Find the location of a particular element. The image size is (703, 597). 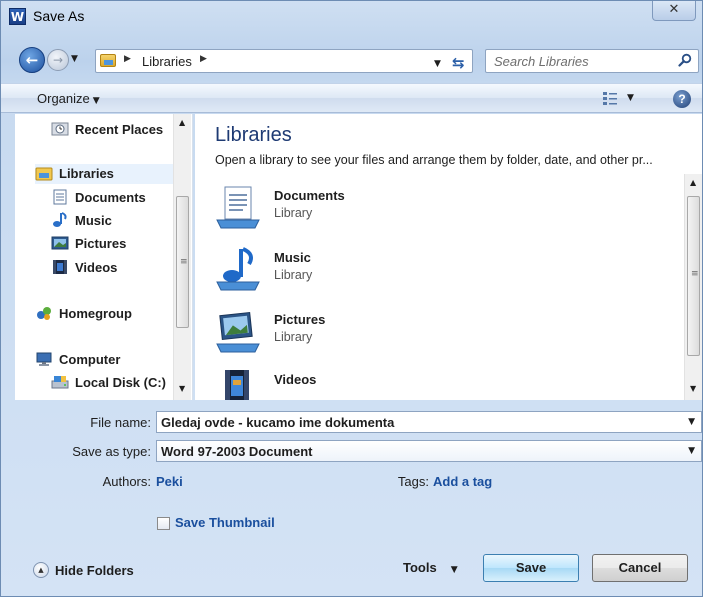

page-title: Libraries is located at coordinates (253, 135).